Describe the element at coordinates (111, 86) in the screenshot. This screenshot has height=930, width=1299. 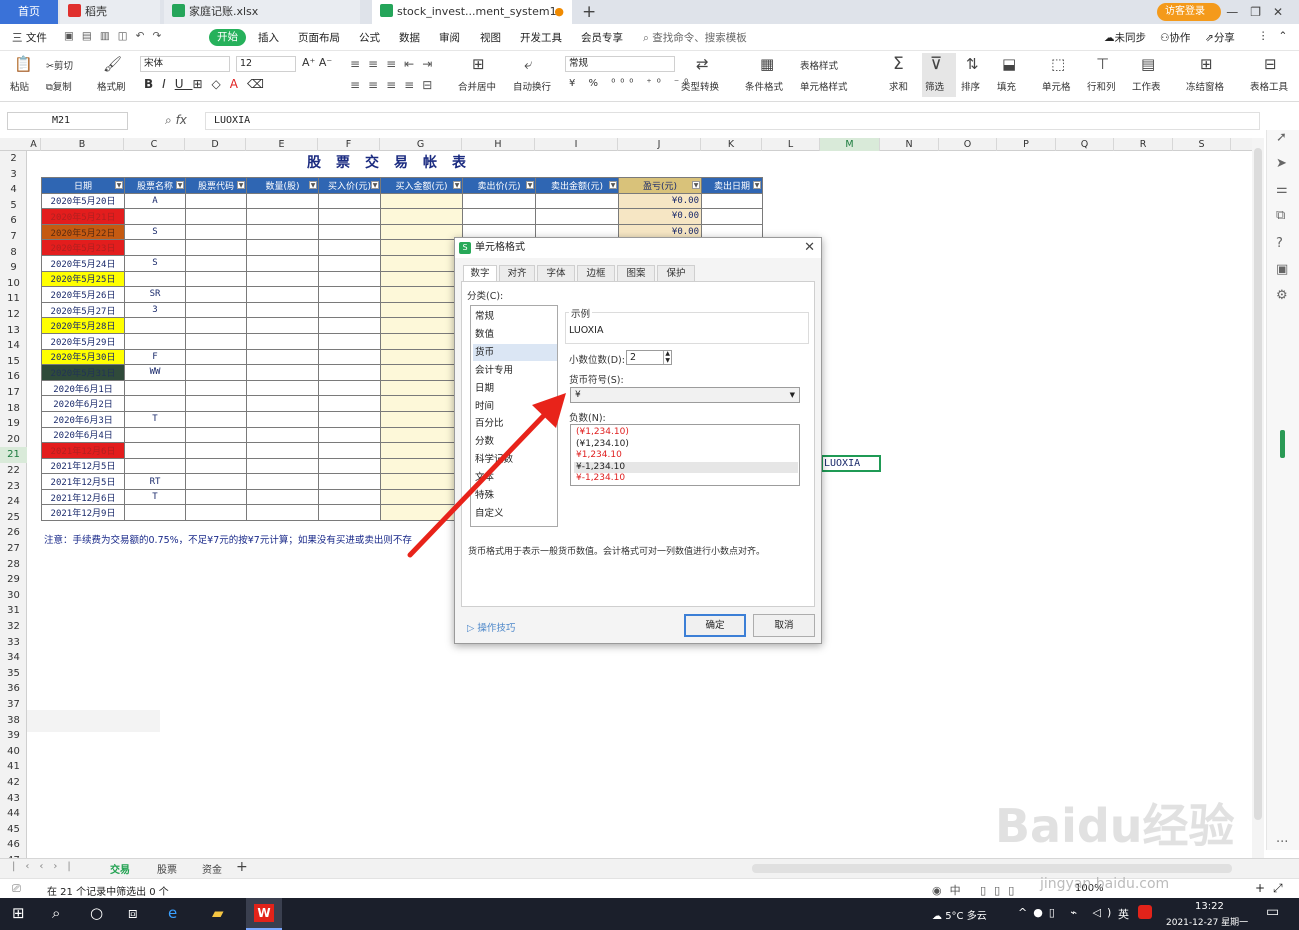
I see `format-painter-button: 格式刷` at that location.